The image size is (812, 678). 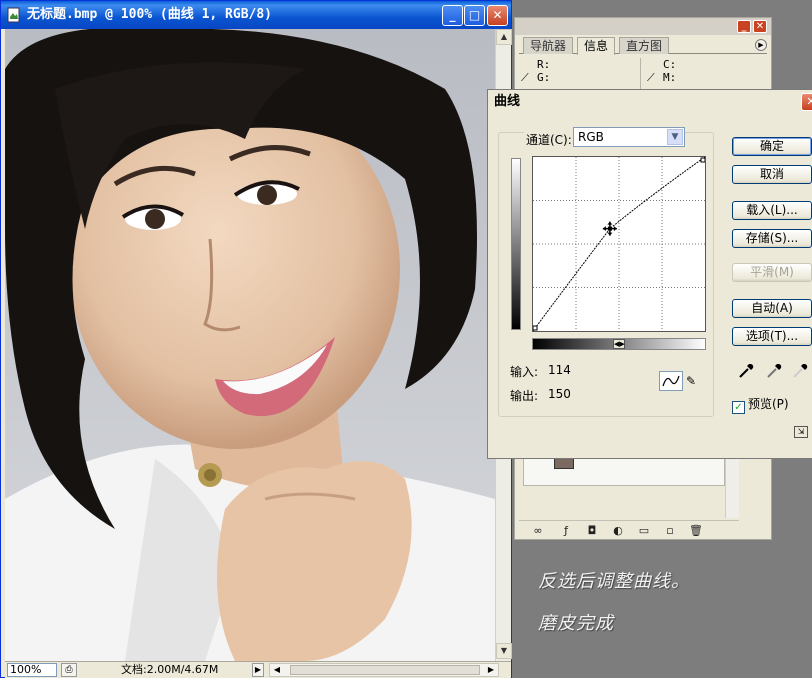 I want to click on panel-close-icon: ✕, so click(x=760, y=26).